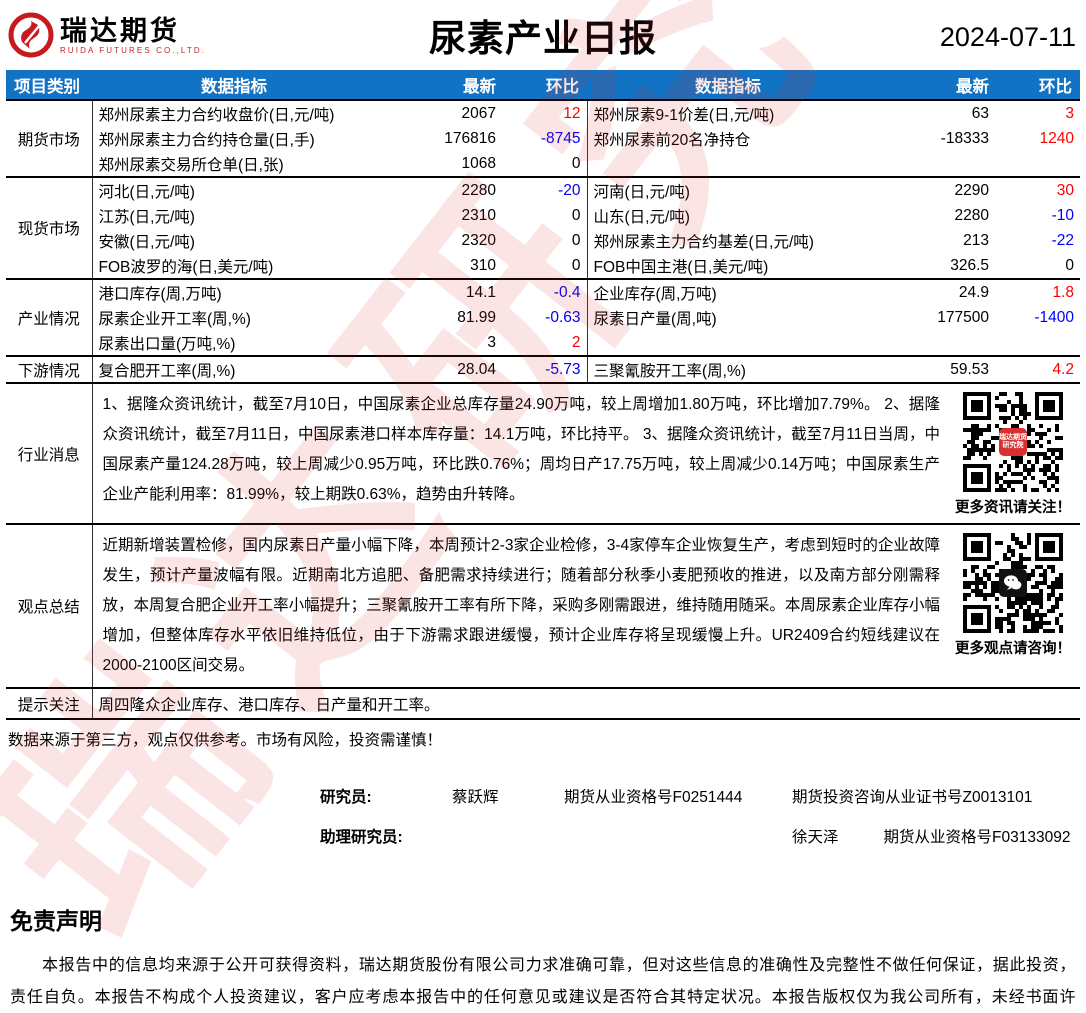  I want to click on indicator-cell: 尿素出口量(万吨,%), so click(167, 344).